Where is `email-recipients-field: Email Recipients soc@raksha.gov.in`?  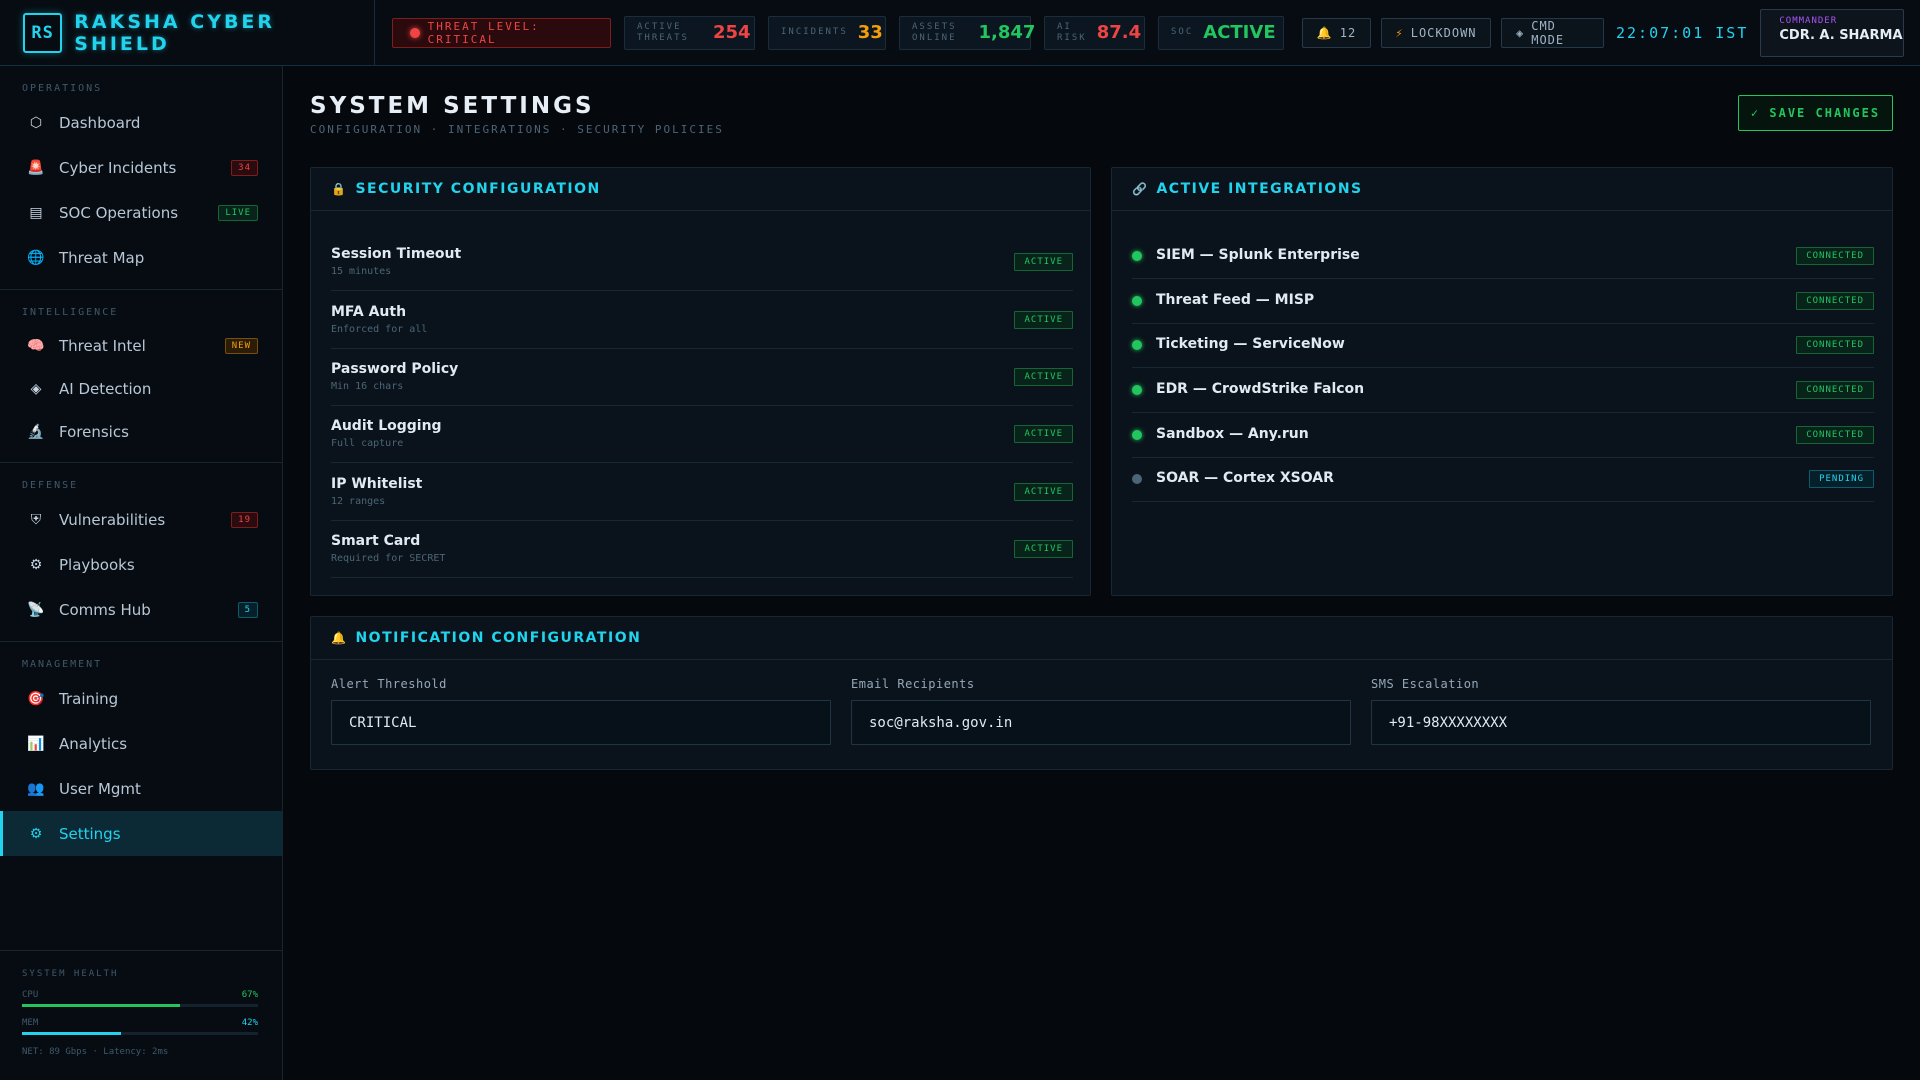 email-recipients-field: Email Recipients soc@raksha.gov.in is located at coordinates (1101, 711).